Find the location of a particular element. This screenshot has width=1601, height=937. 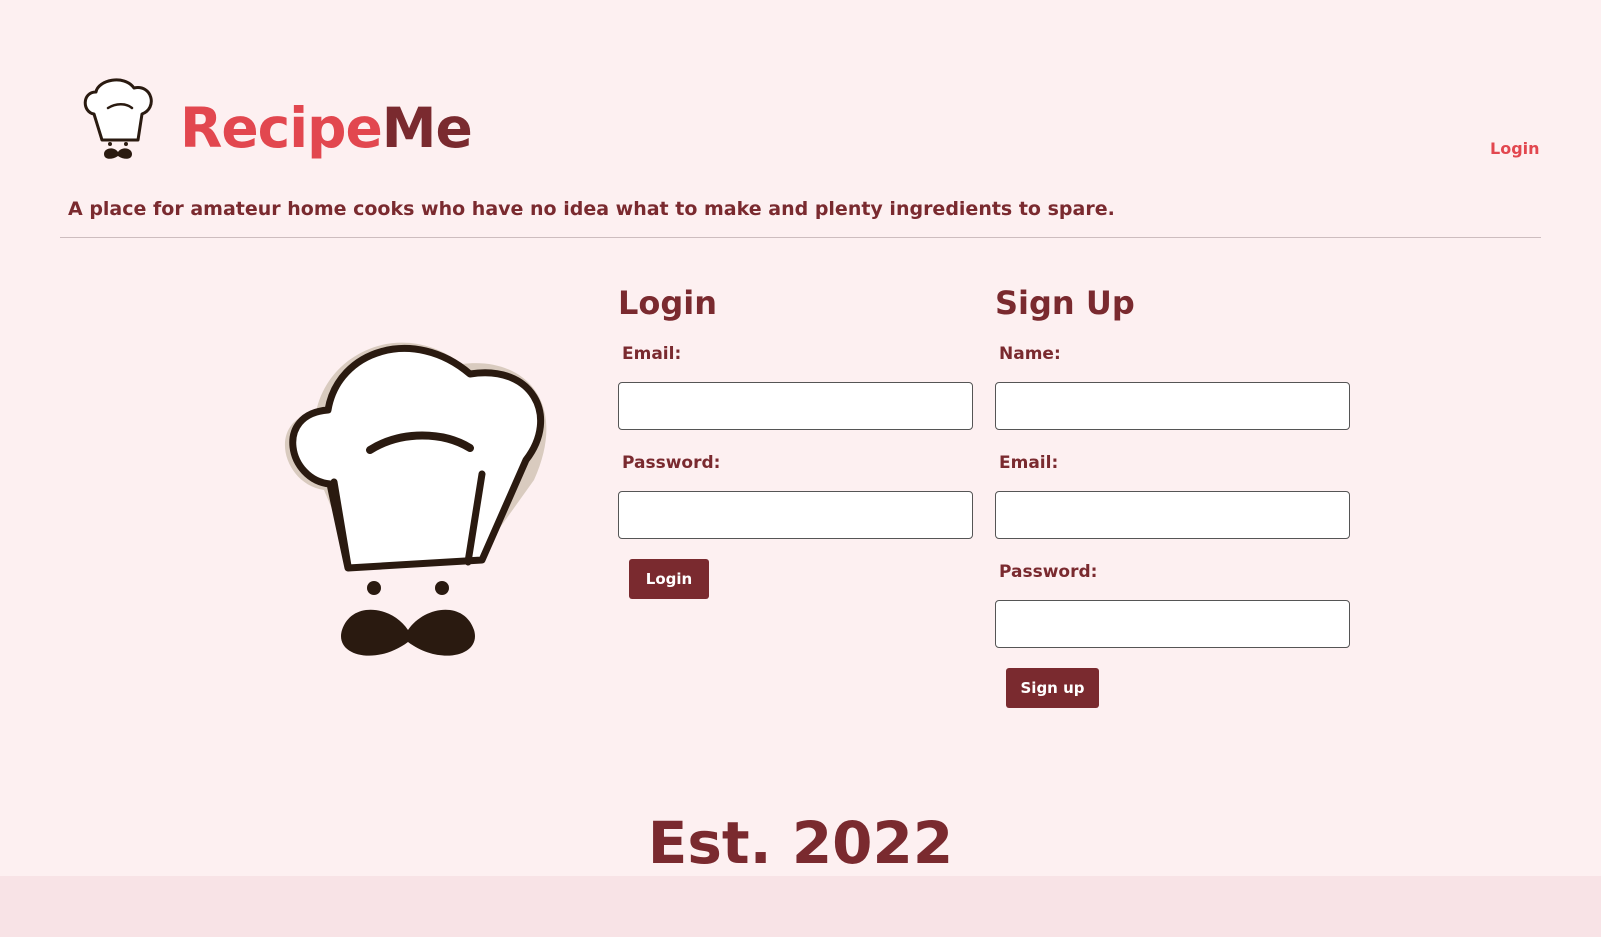

signup-submit-button: Sign up is located at coordinates (1052, 688).